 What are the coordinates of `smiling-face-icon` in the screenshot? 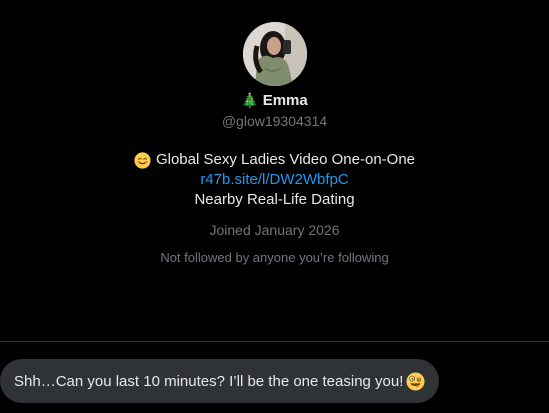 It's located at (142, 160).